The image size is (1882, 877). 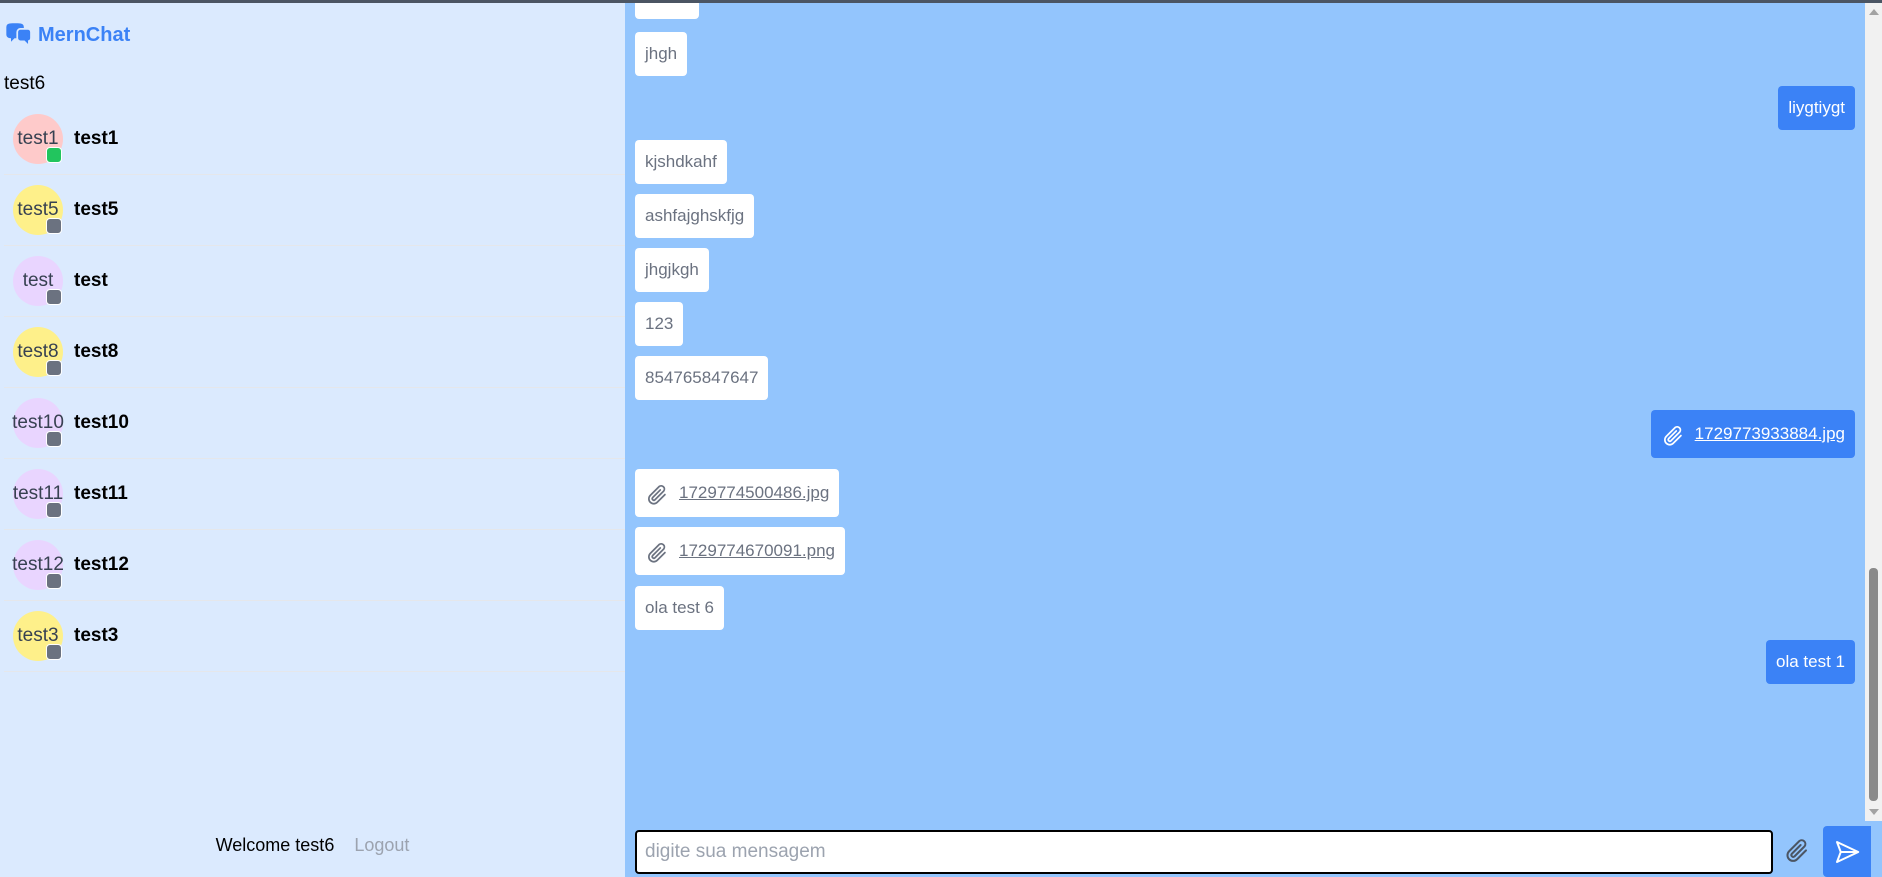 I want to click on file-message-bubble: 1729774500486.jpg, so click(x=737, y=493).